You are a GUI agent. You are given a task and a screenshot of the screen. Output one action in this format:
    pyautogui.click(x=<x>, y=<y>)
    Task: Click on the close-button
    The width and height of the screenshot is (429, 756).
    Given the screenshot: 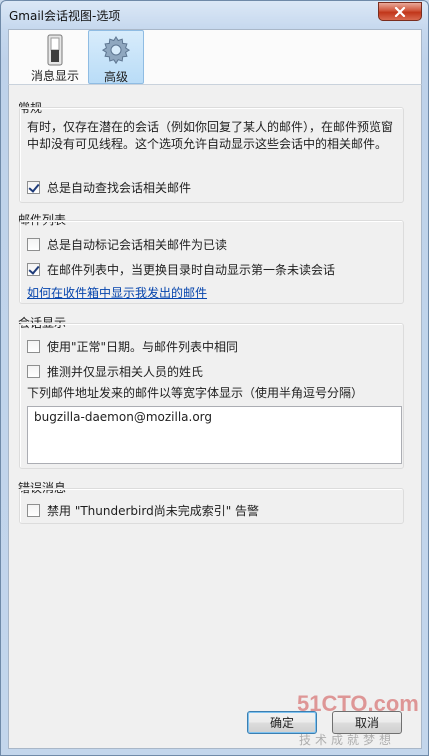 What is the action you would take?
    pyautogui.click(x=400, y=11)
    